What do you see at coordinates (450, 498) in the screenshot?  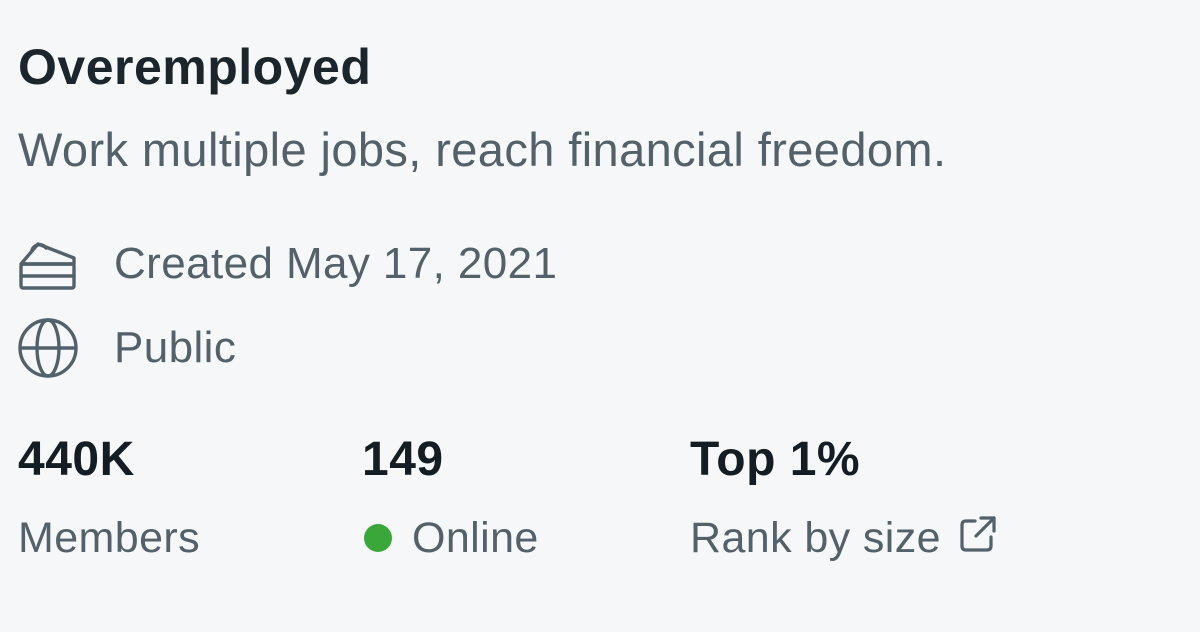 I see `online-stat: 149 Online` at bounding box center [450, 498].